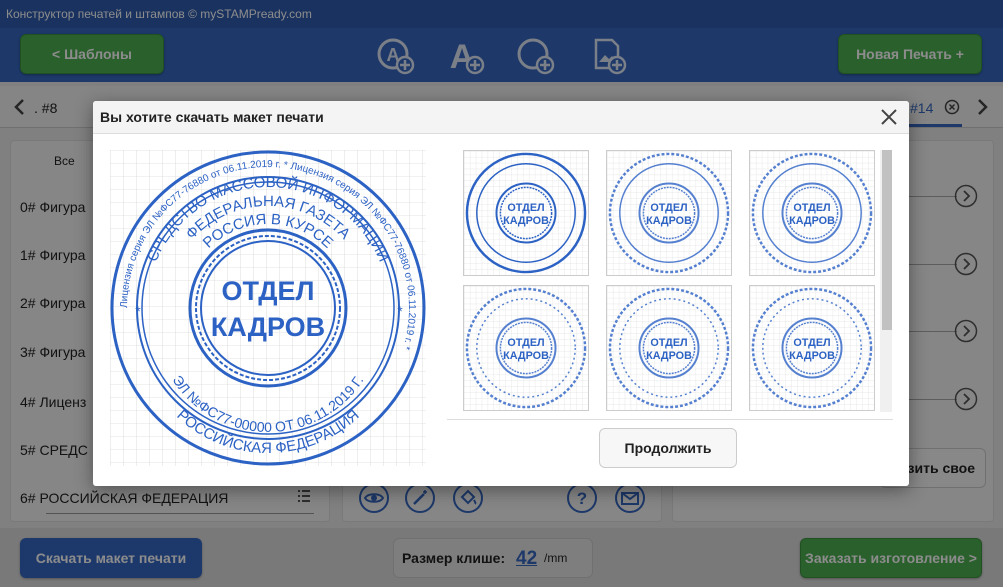  Describe the element at coordinates (887, 240) in the screenshot. I see `scrollbar-thumb` at that location.